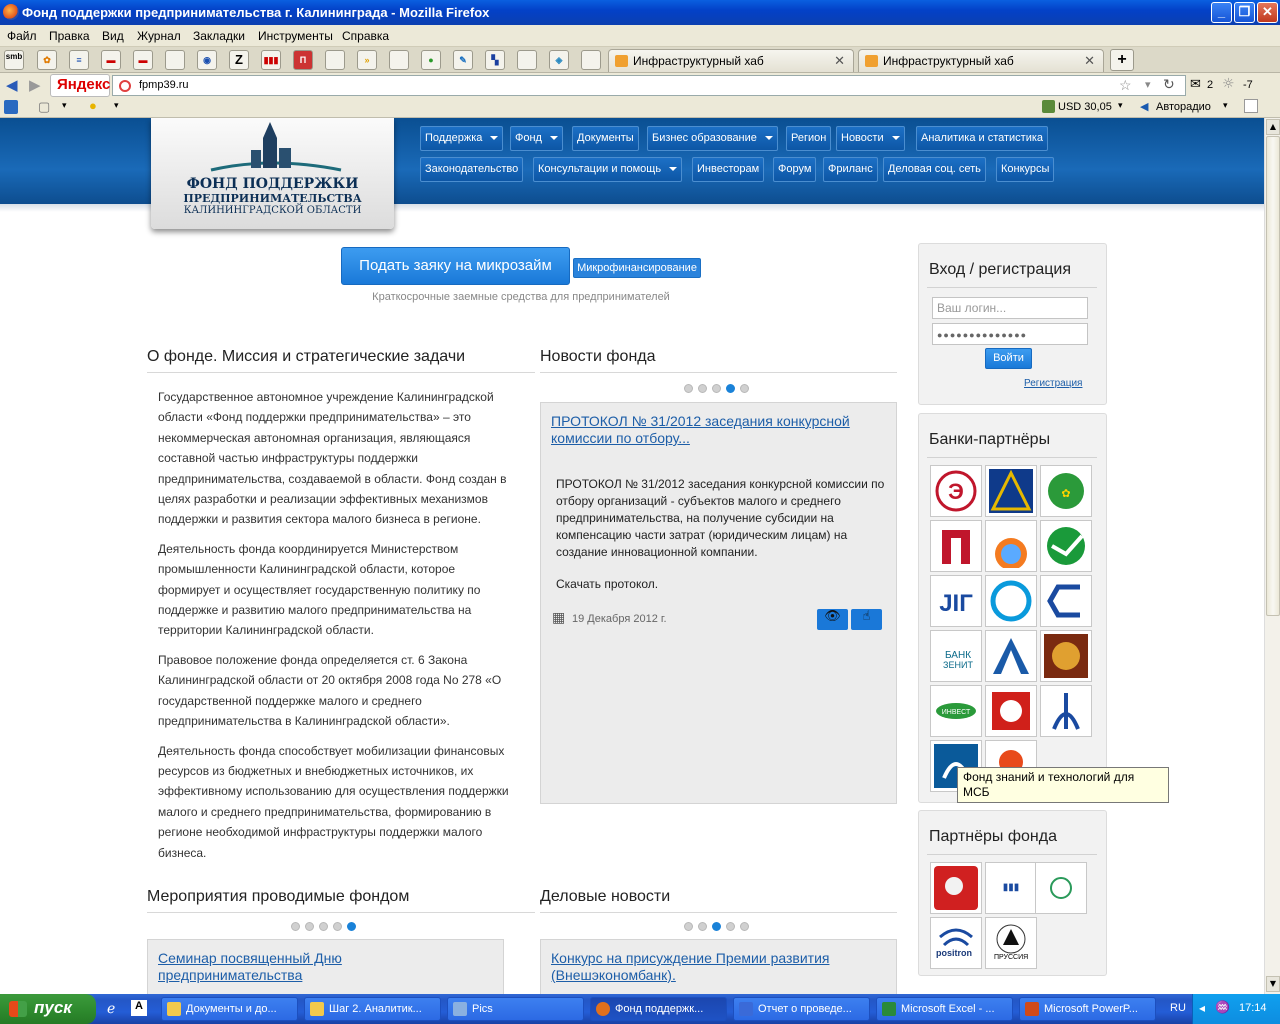 The height and width of the screenshot is (1024, 1280). Describe the element at coordinates (12, 85) in the screenshot. I see `back-icon: ◀` at that location.